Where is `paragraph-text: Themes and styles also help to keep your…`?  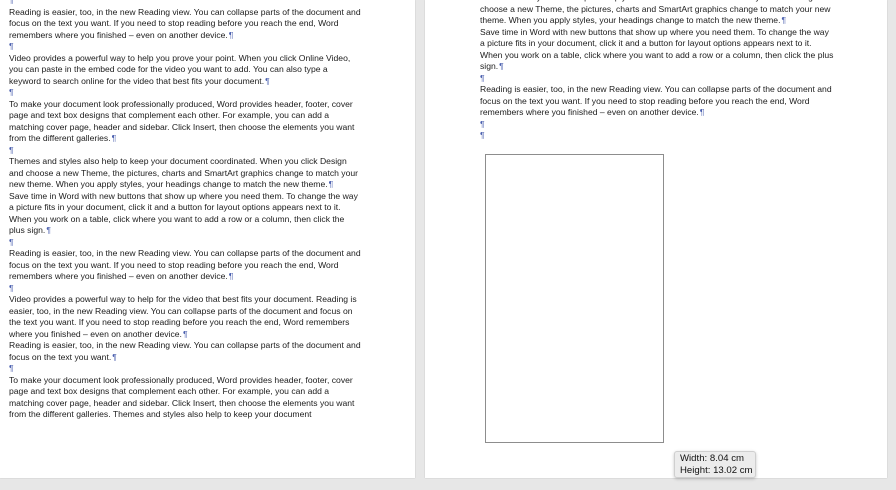 paragraph-text: Themes and styles also help to keep your… is located at coordinates (184, 172).